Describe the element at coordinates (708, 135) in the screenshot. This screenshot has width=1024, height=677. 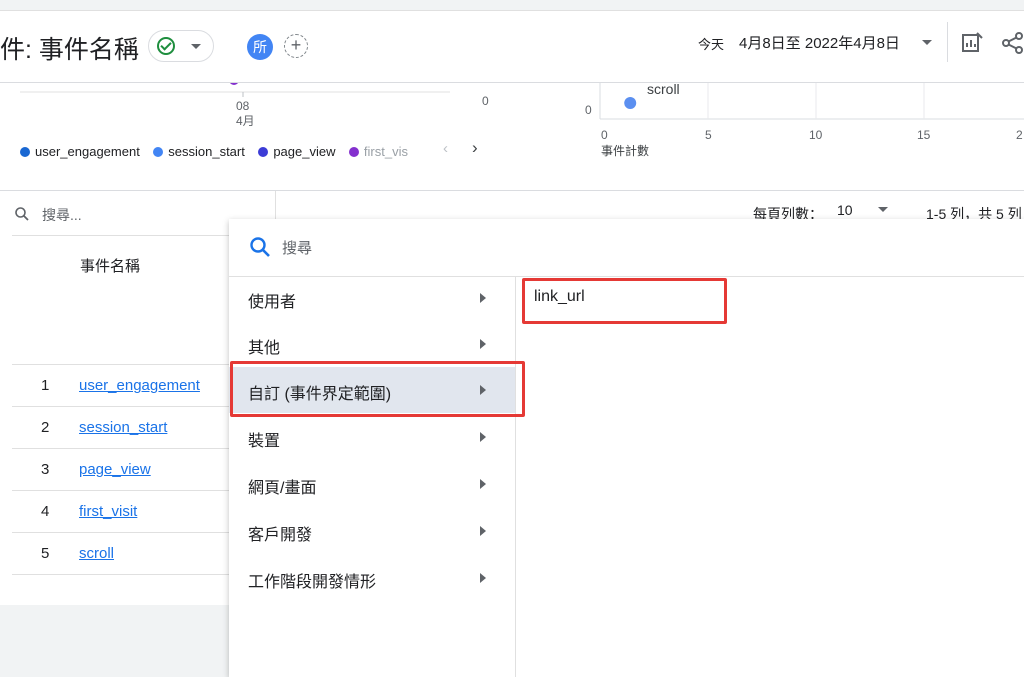
I see `x-tick-label: 5` at that location.